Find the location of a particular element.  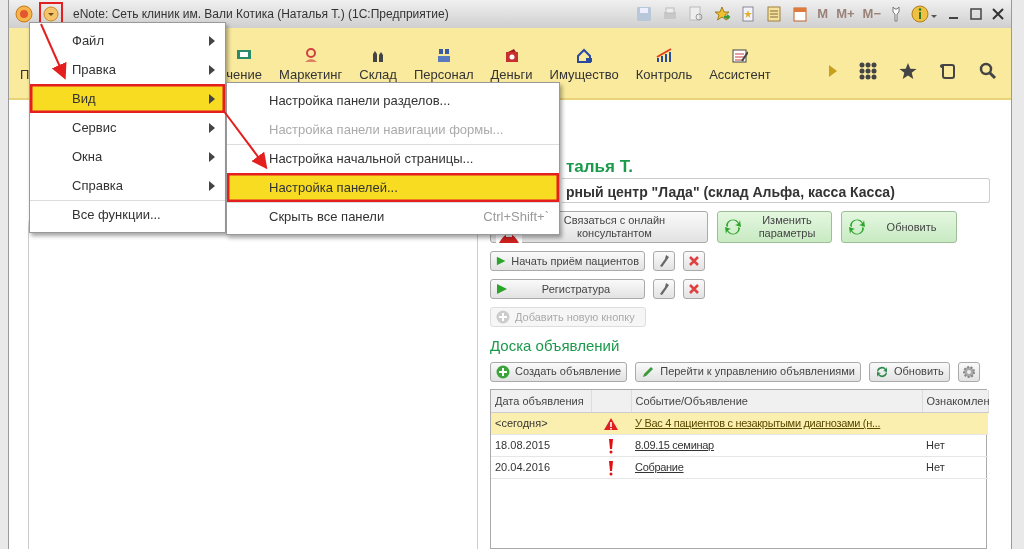

search-icon is located at coordinates (988, 71).